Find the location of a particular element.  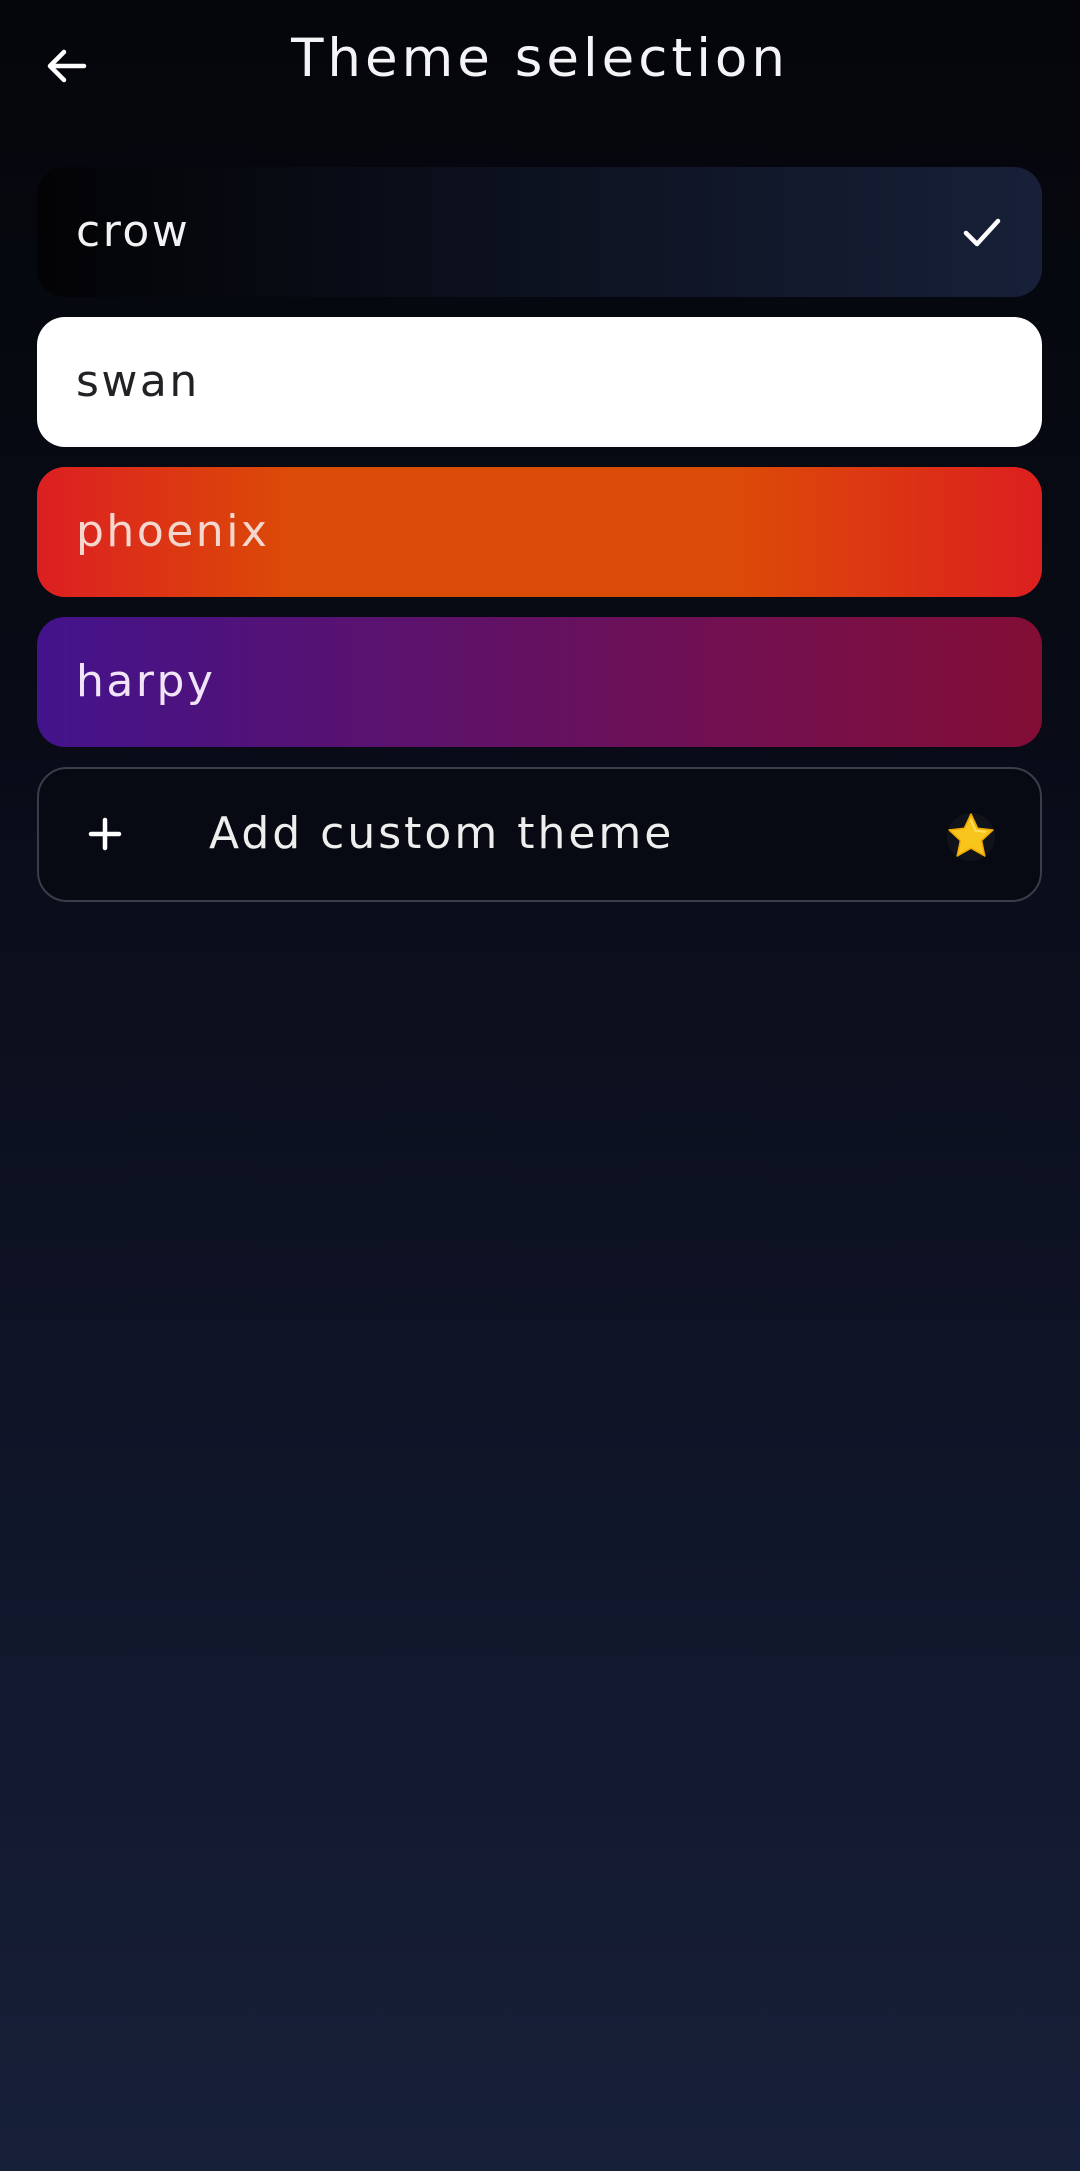

theme-option-phoenix: phoenix is located at coordinates (539, 532).